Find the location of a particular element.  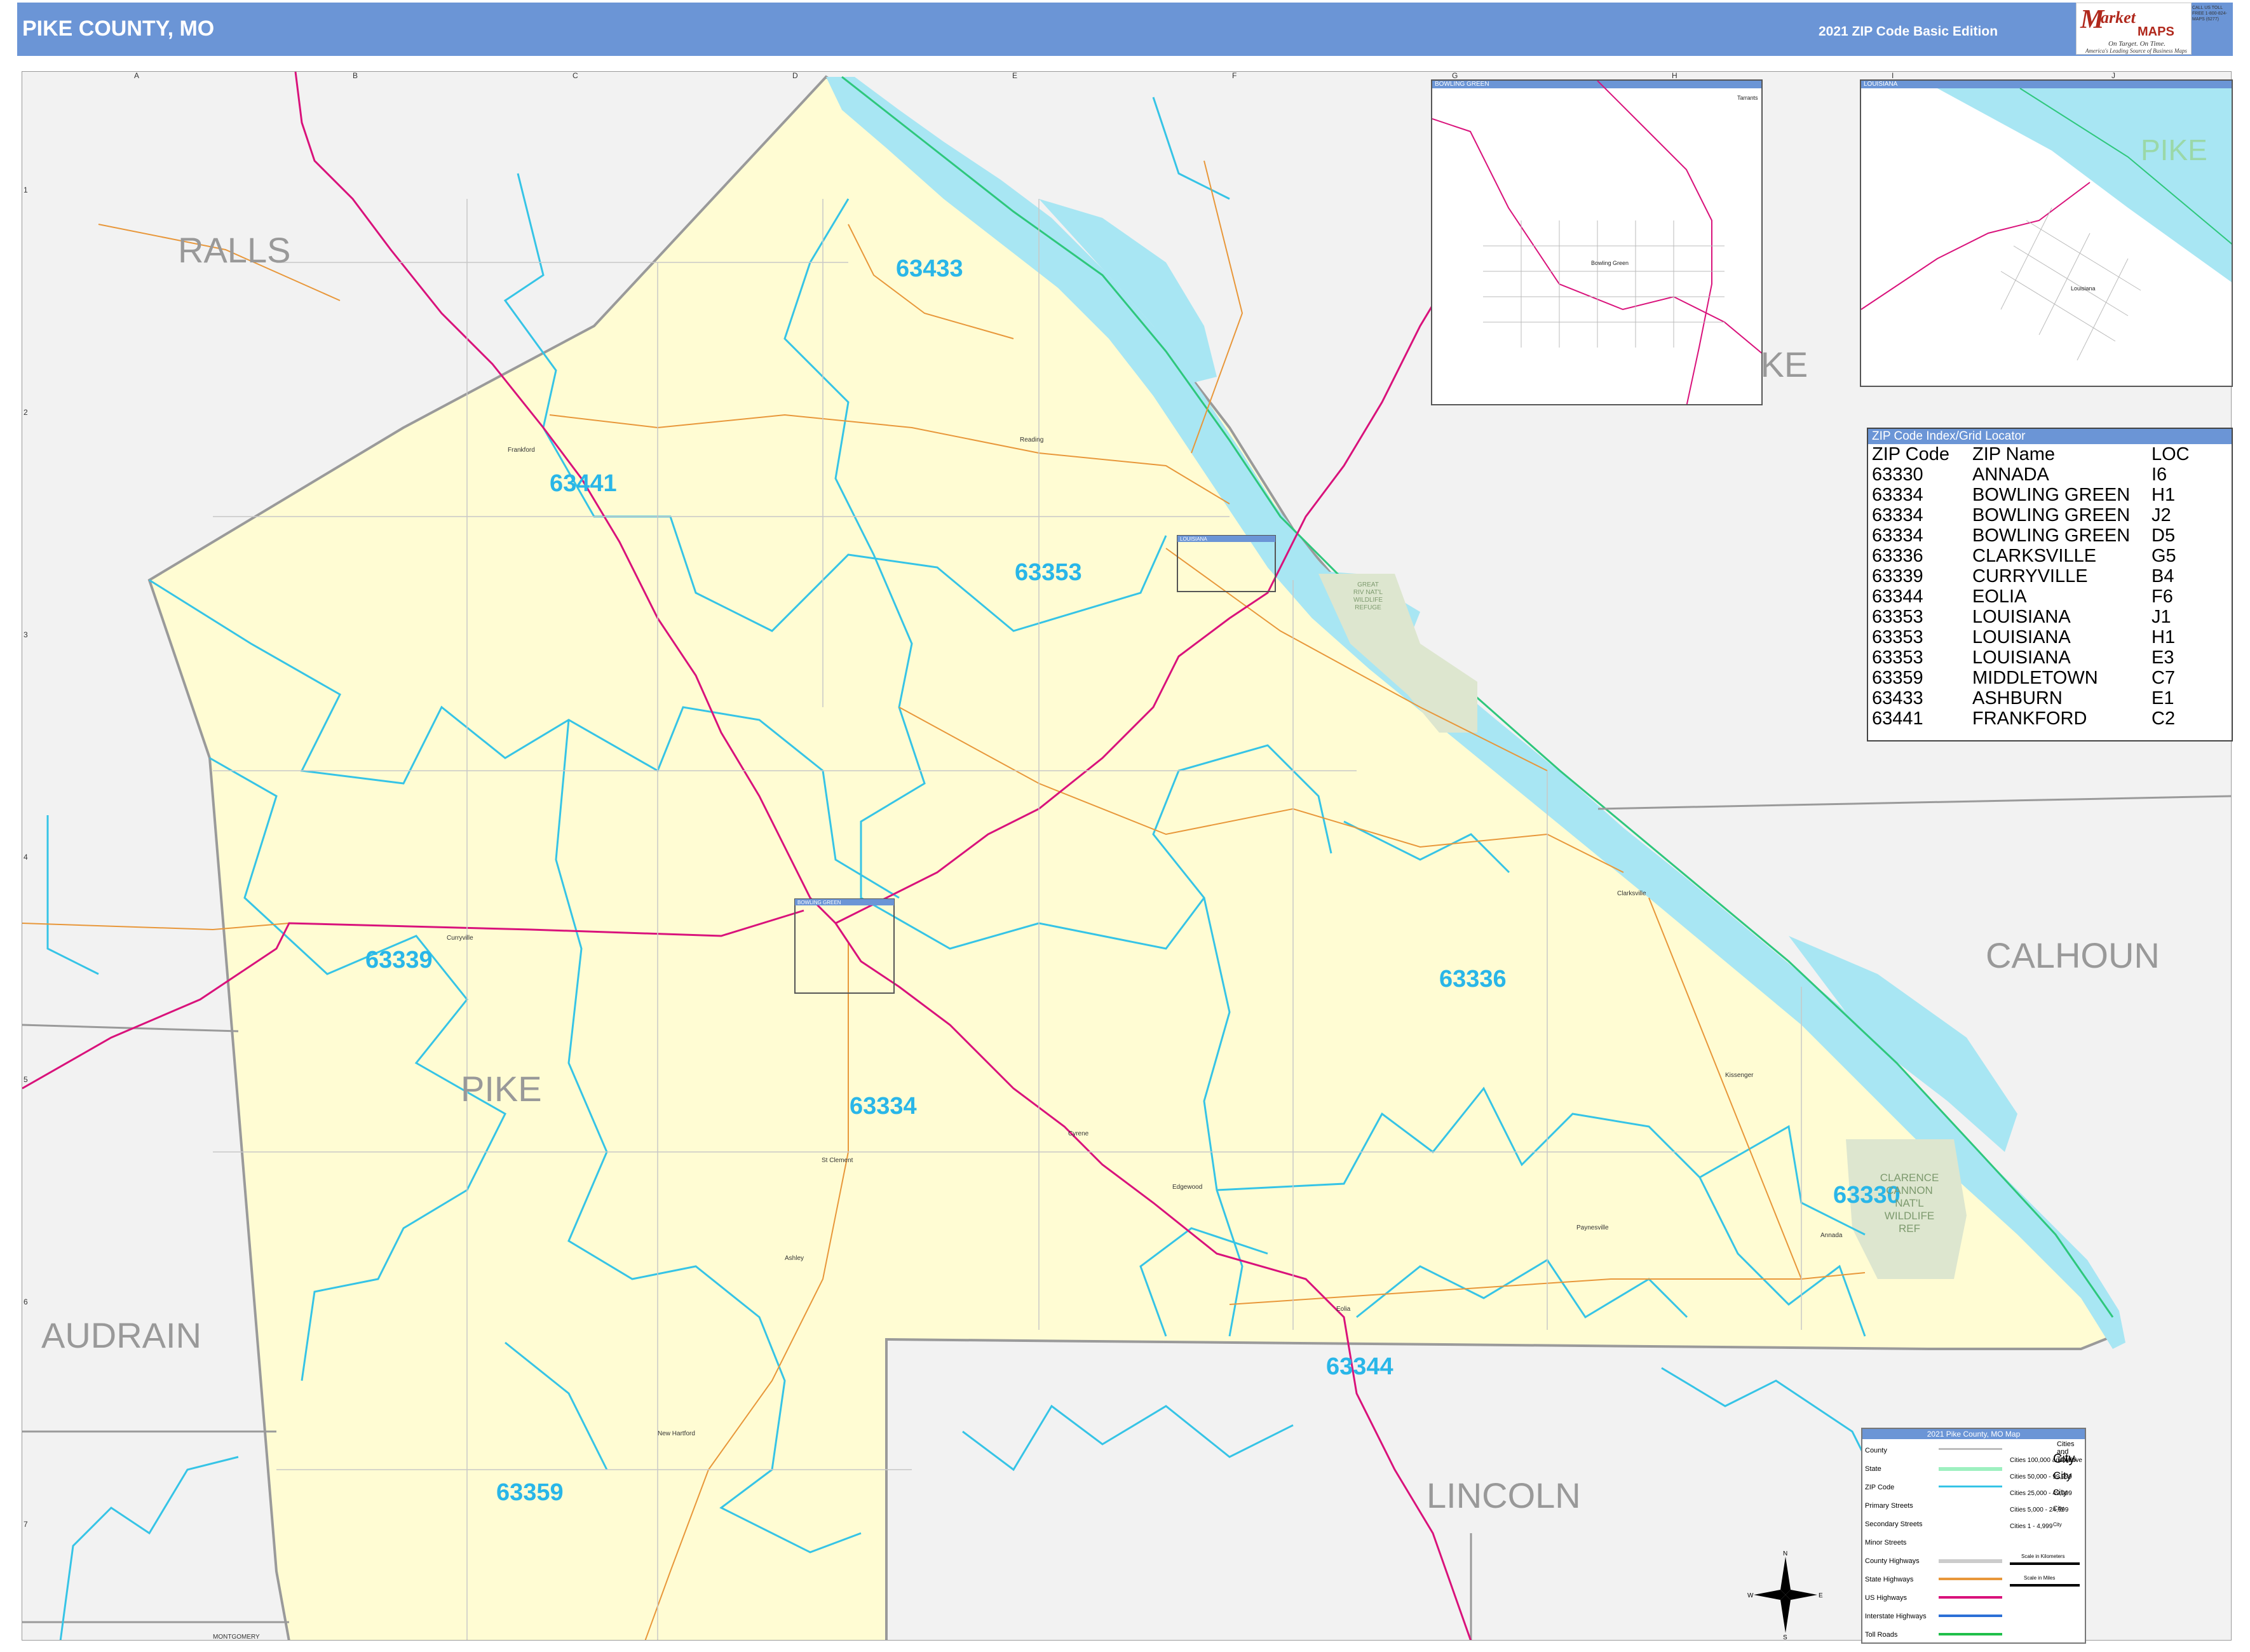

legend-primary: Primary Streets is located at coordinates (1889, 1506).